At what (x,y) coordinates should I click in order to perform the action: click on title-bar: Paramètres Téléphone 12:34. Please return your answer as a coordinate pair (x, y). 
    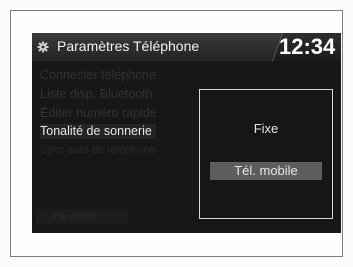
    Looking at the image, I should click on (186, 47).